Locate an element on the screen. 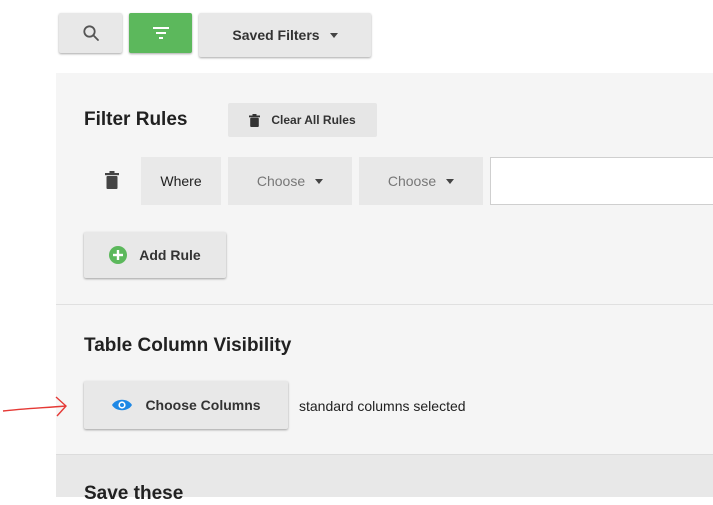 The height and width of the screenshot is (505, 713). choose-columns-button: Choose Columns is located at coordinates (186, 405).